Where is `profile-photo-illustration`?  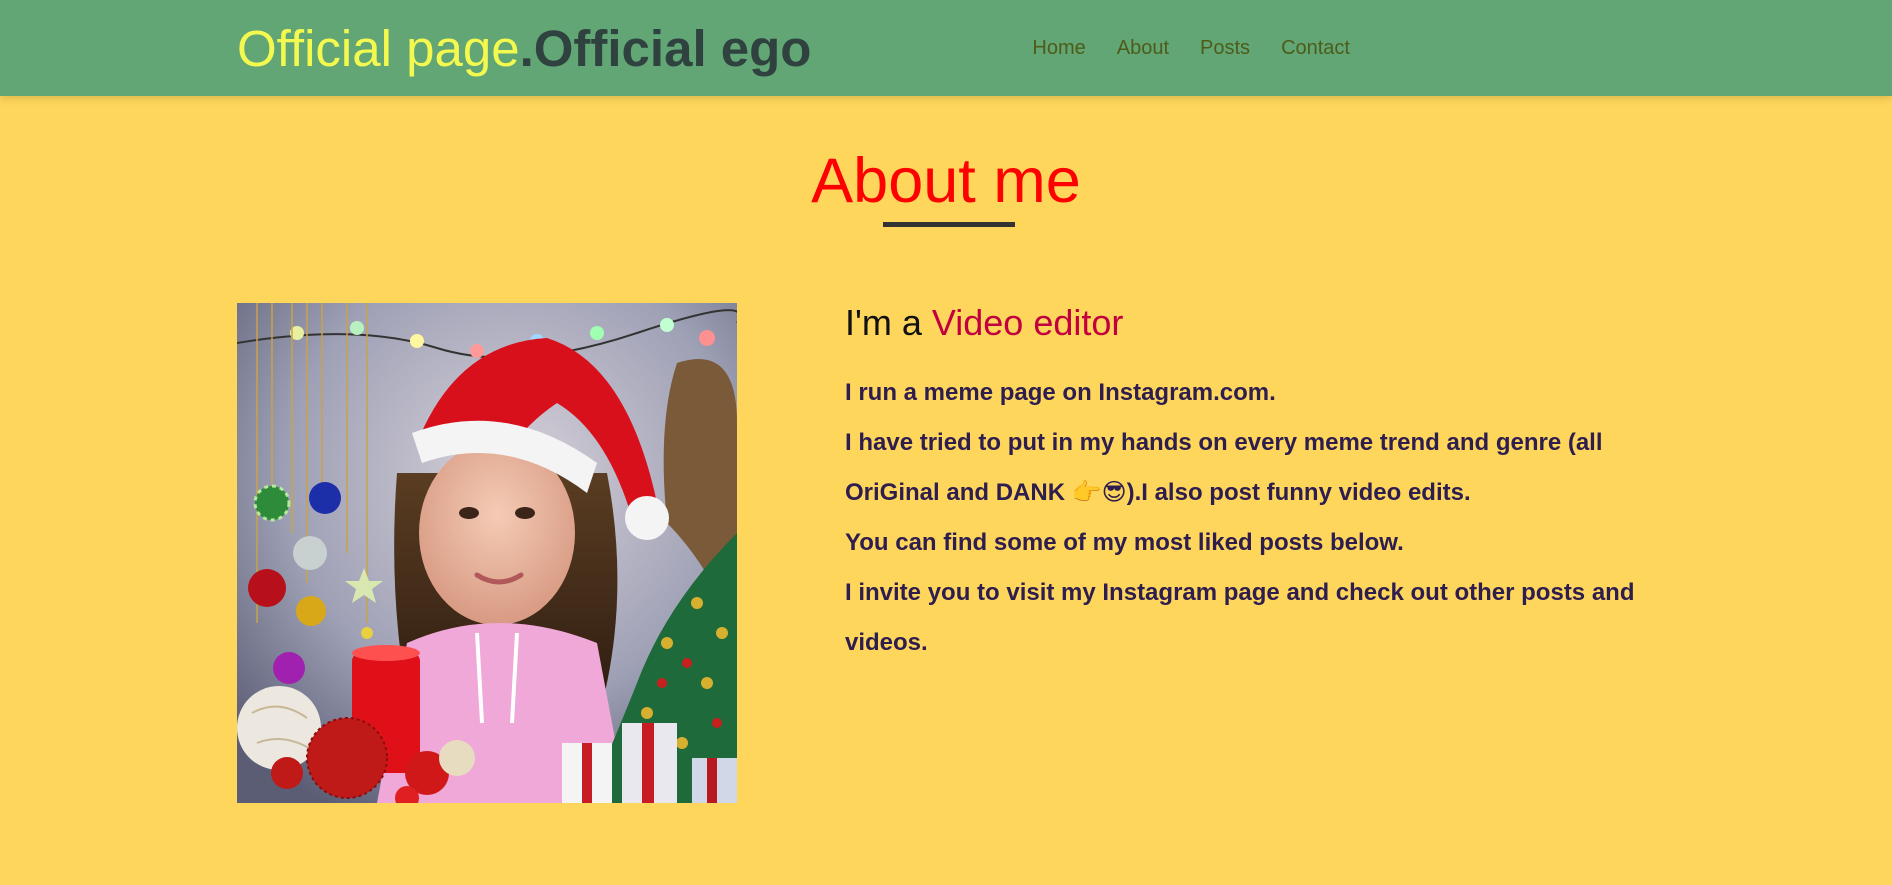 profile-photo-illustration is located at coordinates (487, 553).